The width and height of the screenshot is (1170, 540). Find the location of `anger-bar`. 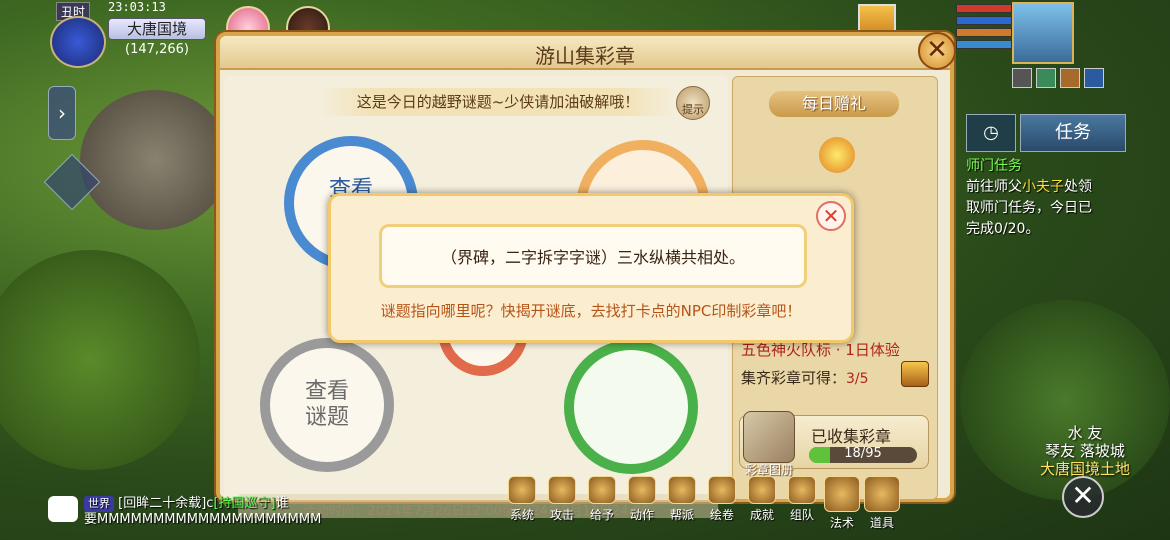

anger-bar is located at coordinates (984, 32).